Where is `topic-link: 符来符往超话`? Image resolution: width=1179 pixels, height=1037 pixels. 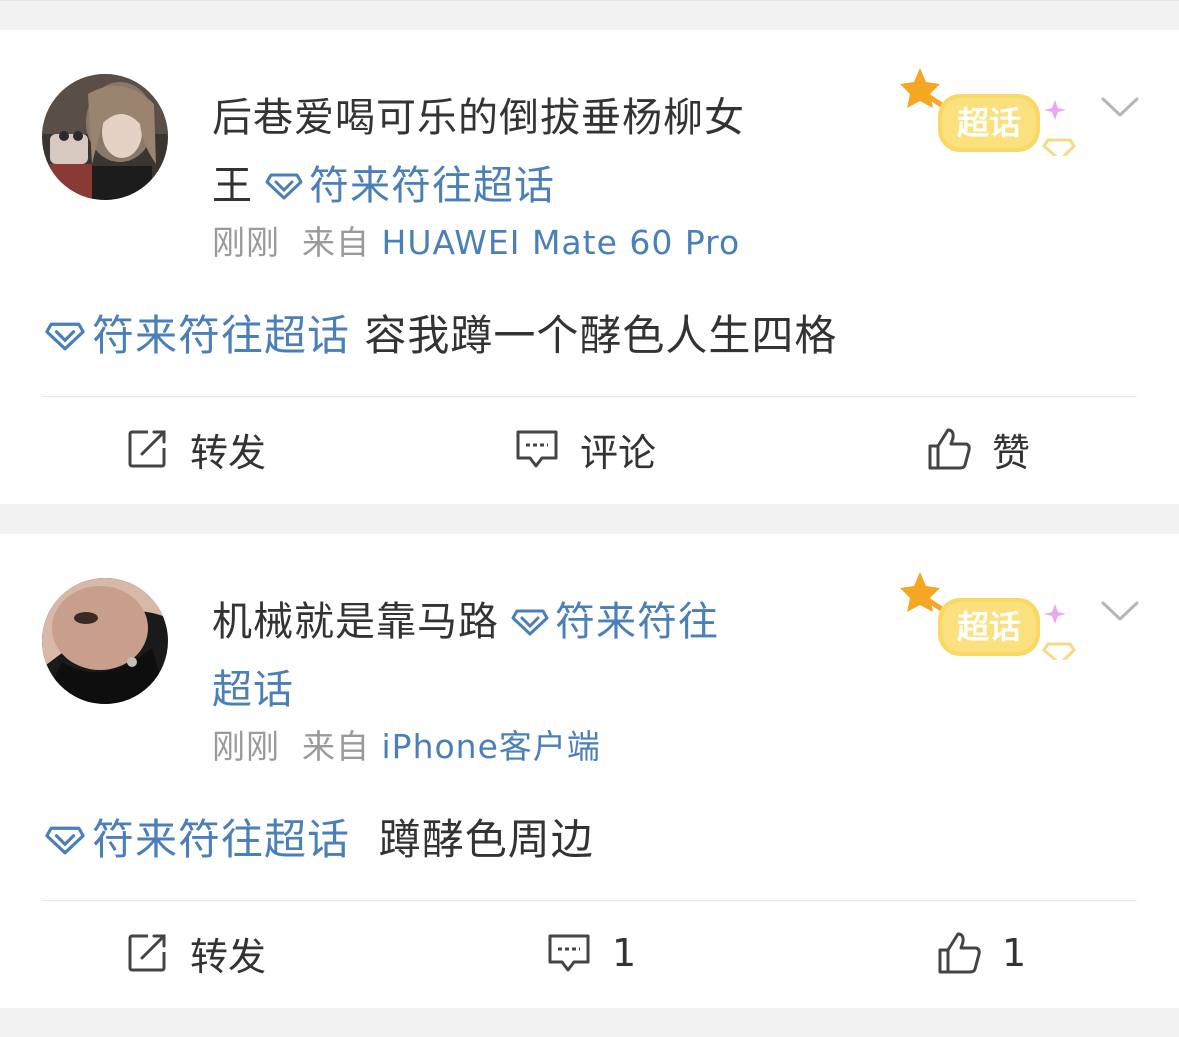
topic-link: 符来符往超话 is located at coordinates (432, 186).